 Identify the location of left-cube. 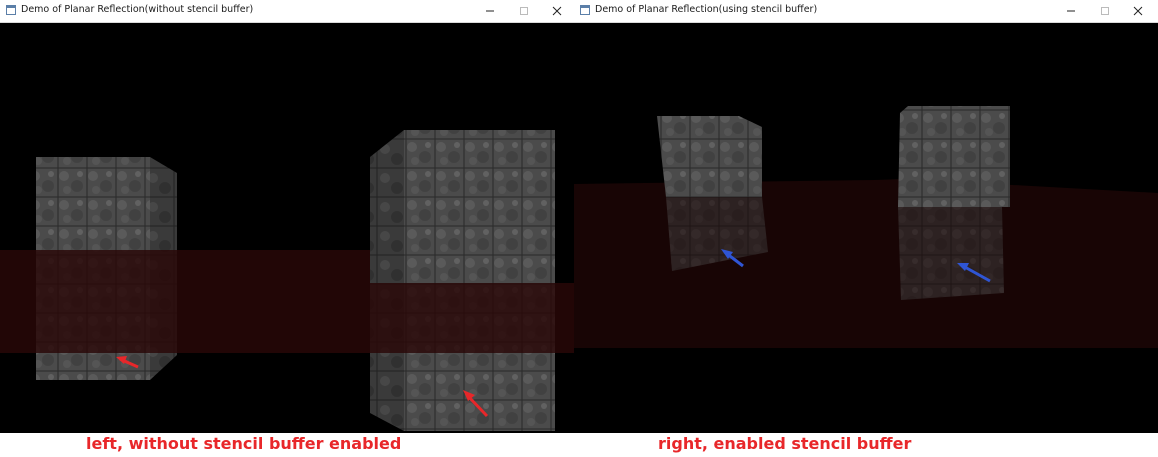
(709, 156).